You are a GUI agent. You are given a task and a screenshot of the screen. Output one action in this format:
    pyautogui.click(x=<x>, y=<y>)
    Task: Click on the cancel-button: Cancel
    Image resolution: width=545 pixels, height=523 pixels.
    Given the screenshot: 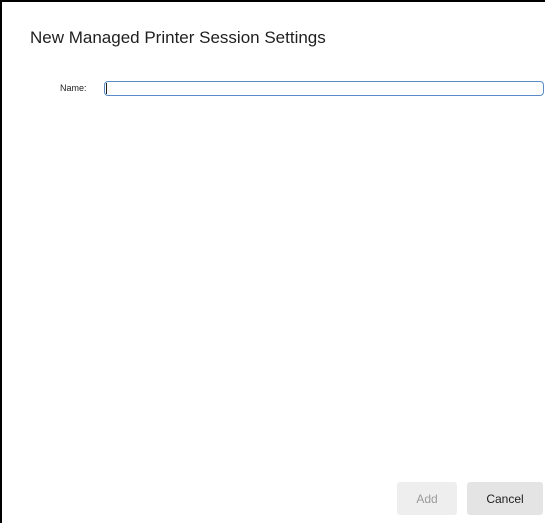 What is the action you would take?
    pyautogui.click(x=505, y=498)
    